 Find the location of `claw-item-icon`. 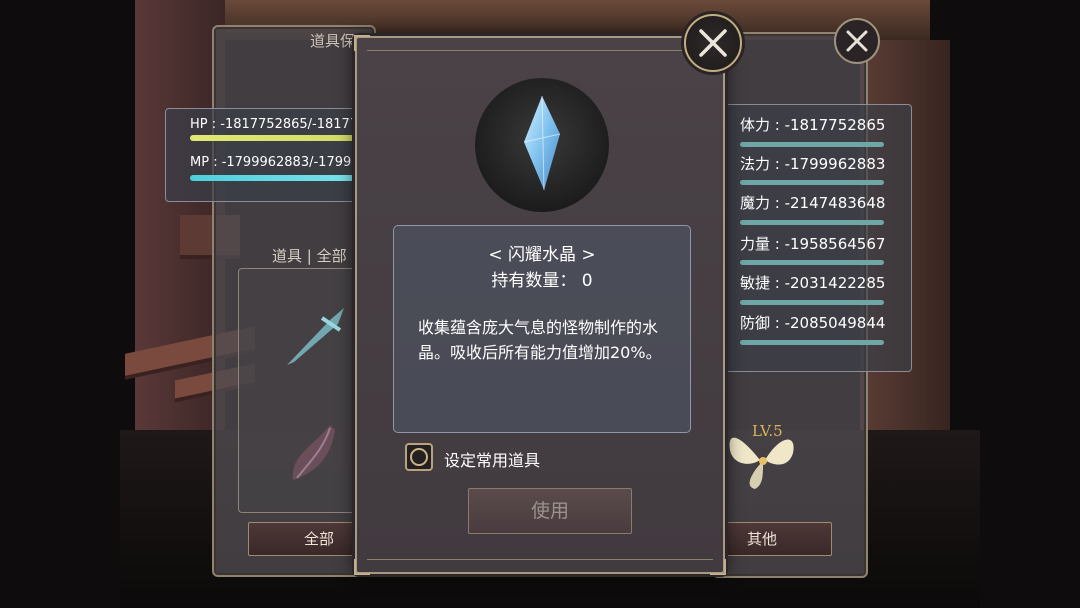

claw-item-icon is located at coordinates (317, 455).